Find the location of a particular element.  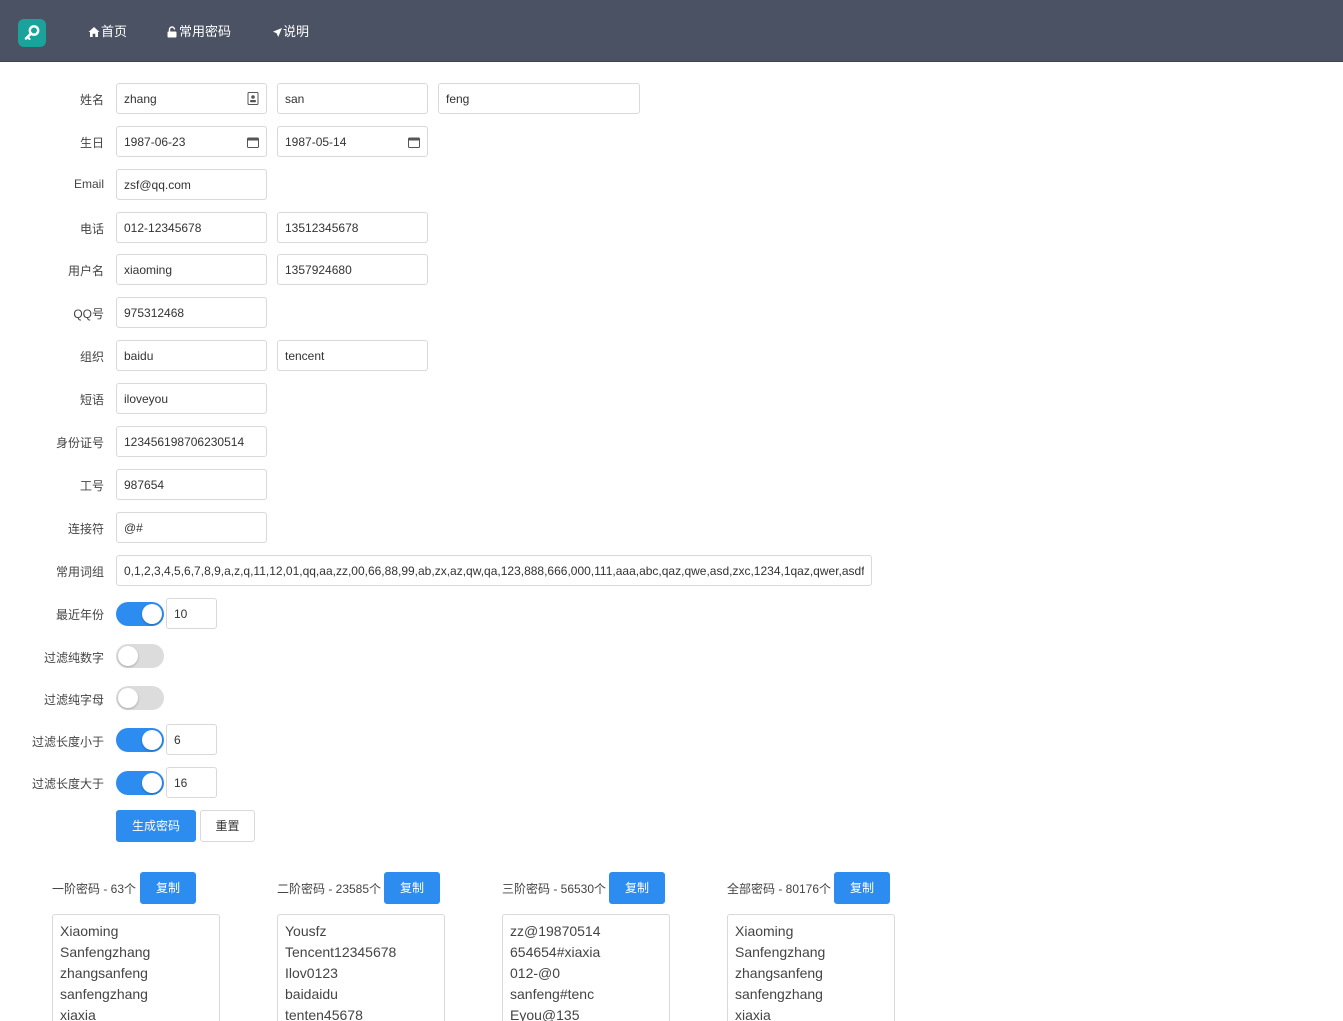

top-navbar: 首页 常用密码 说明 is located at coordinates (671, 31).